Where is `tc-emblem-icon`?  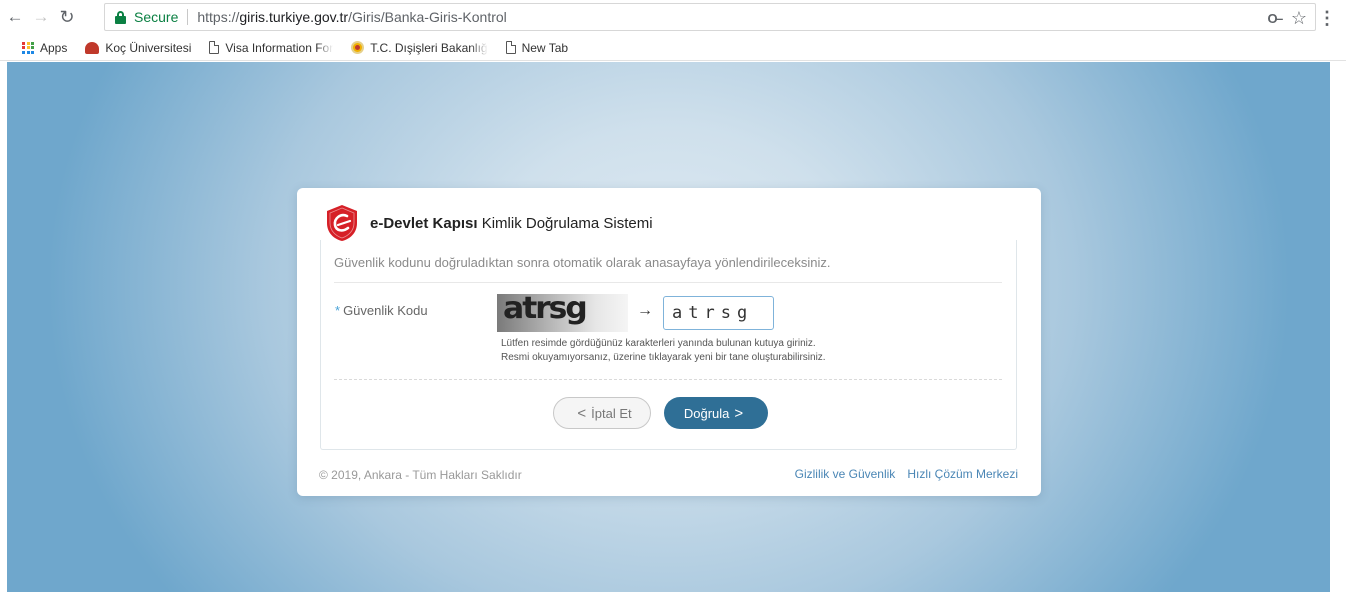
tc-emblem-icon is located at coordinates (358, 47).